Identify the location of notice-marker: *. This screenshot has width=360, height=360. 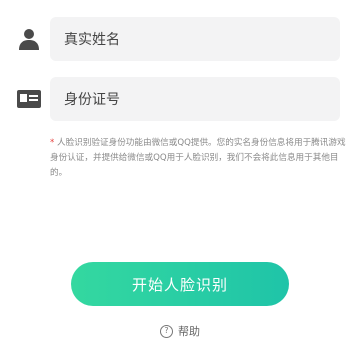
(52, 143).